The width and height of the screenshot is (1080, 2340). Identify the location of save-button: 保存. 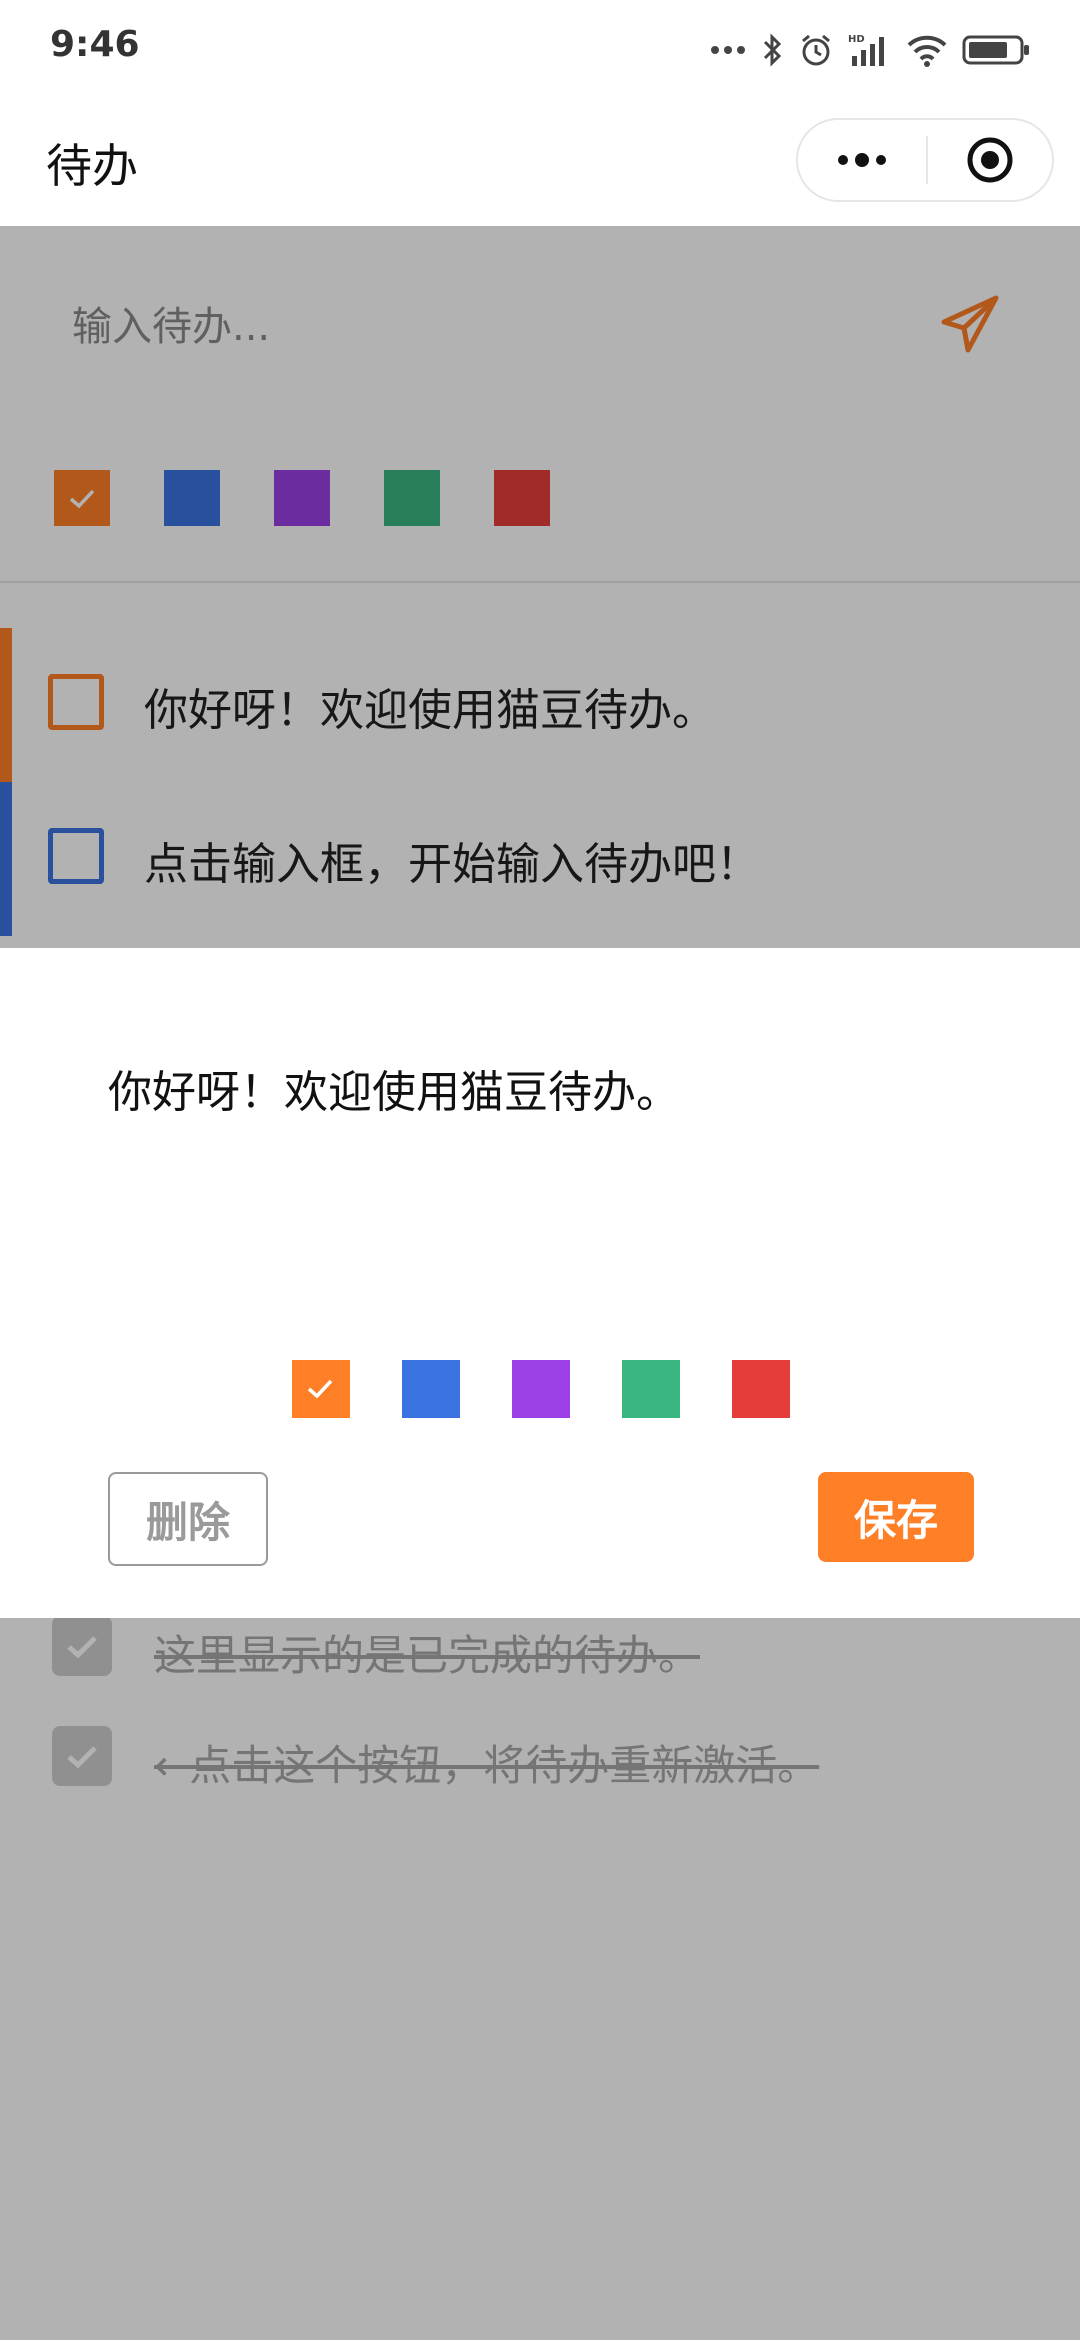
(896, 1517).